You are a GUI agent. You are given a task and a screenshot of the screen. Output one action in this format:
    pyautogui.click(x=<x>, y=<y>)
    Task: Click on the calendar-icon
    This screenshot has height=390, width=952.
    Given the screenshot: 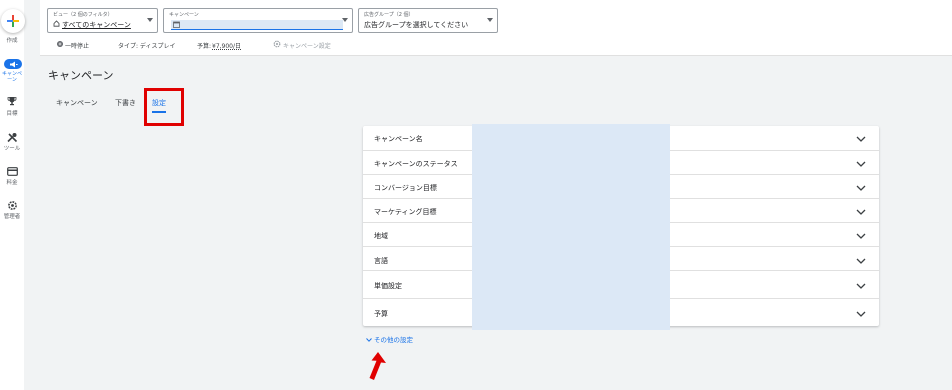 What is the action you would take?
    pyautogui.click(x=176, y=24)
    